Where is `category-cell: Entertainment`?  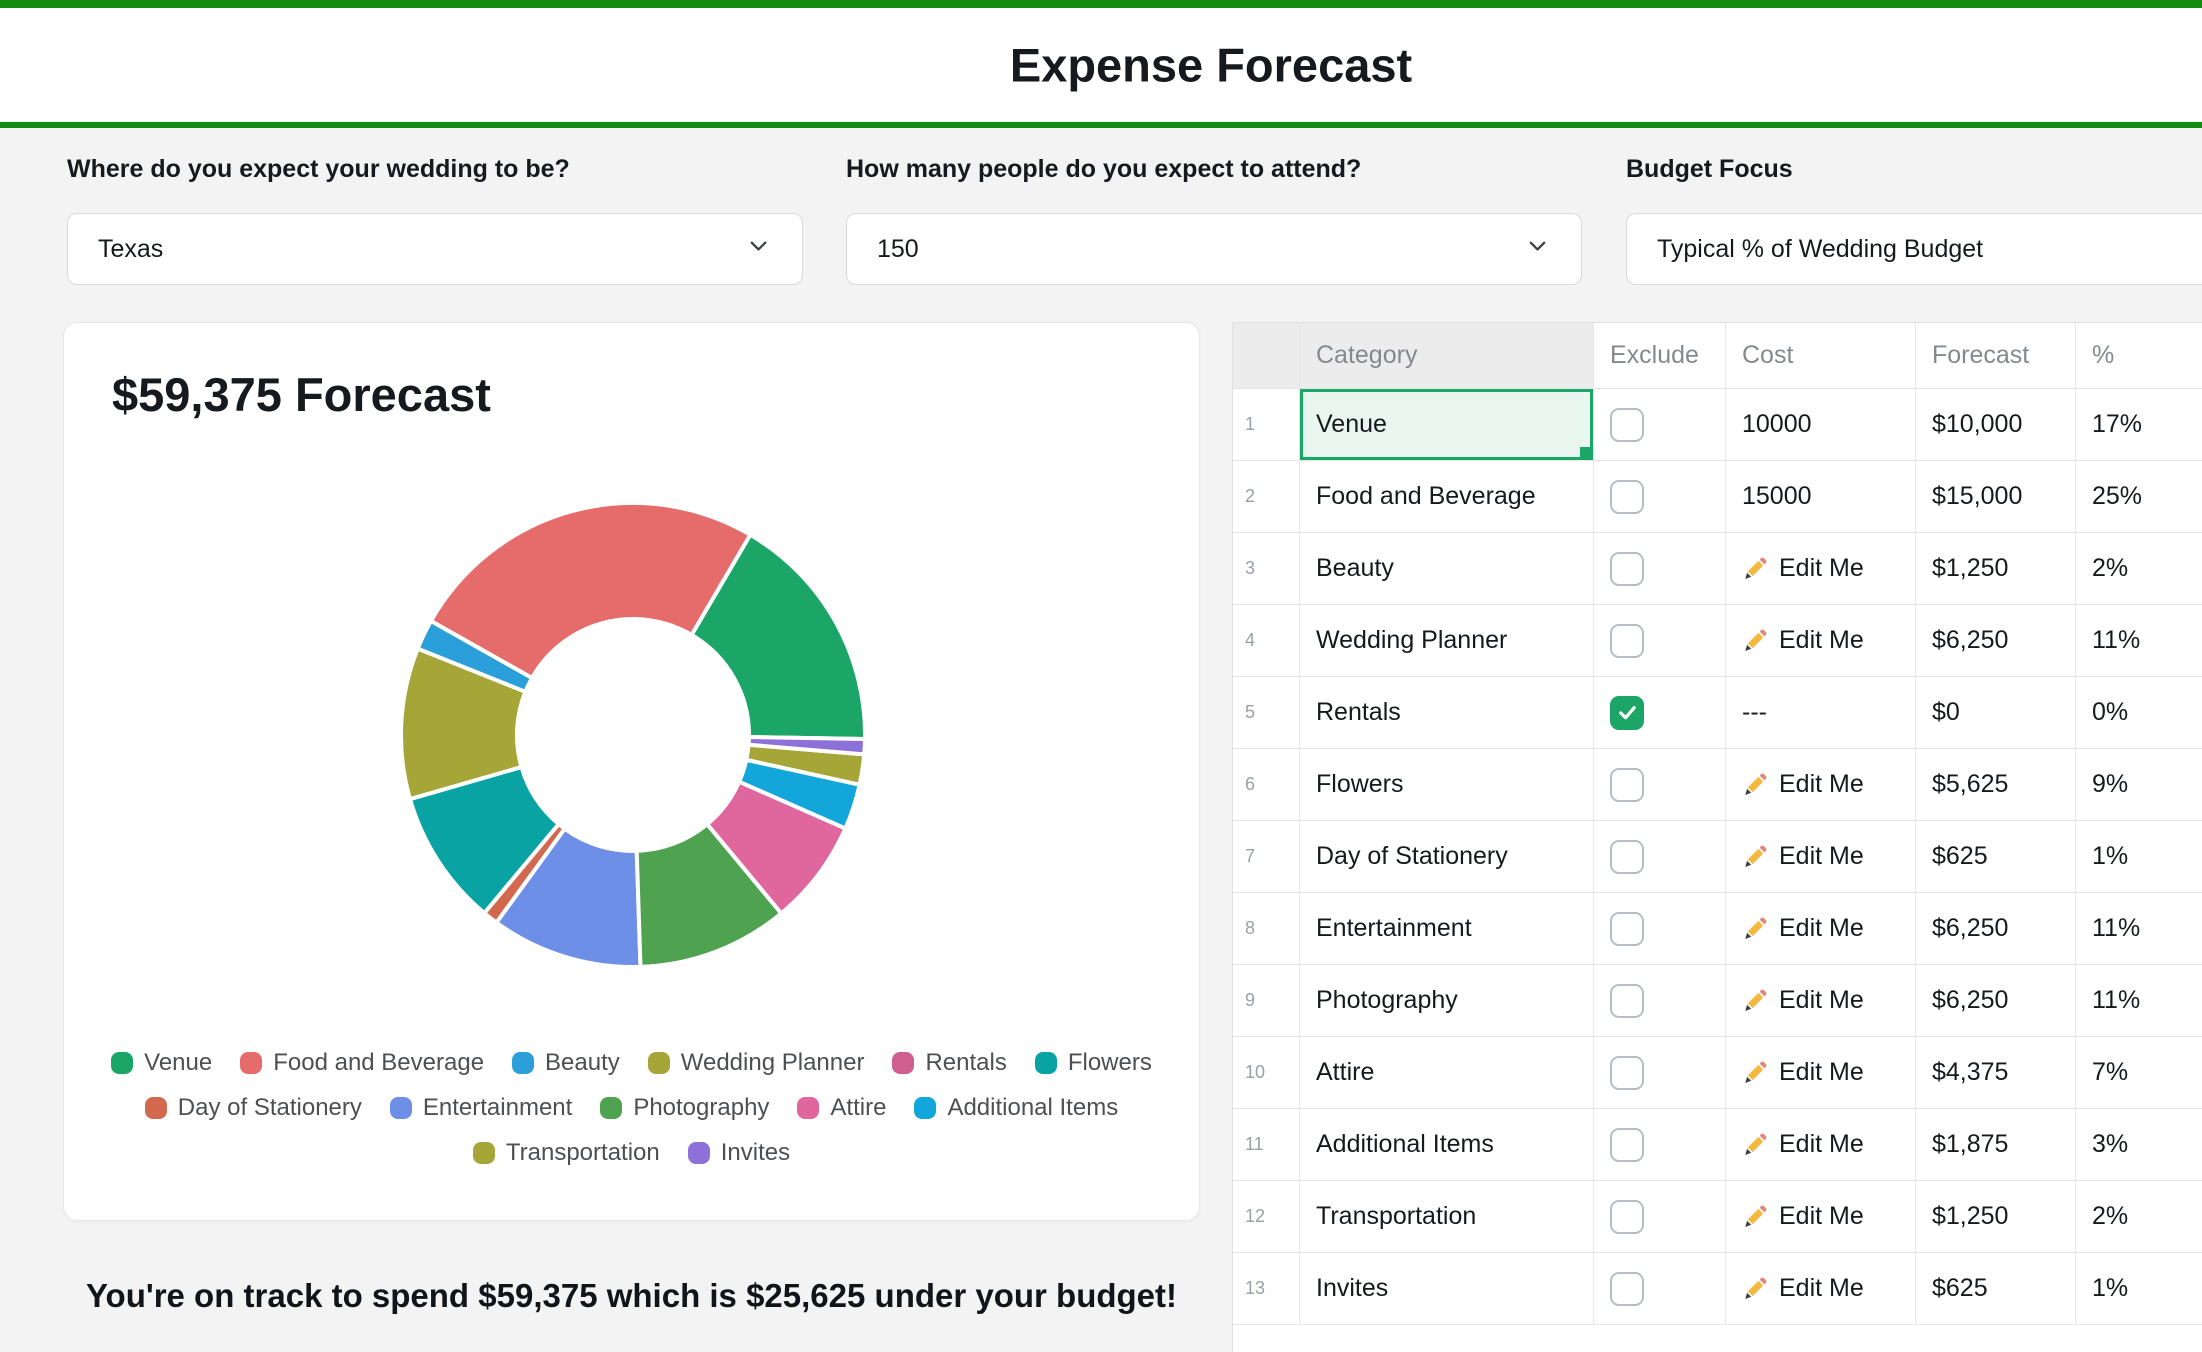 category-cell: Entertainment is located at coordinates (1447, 929).